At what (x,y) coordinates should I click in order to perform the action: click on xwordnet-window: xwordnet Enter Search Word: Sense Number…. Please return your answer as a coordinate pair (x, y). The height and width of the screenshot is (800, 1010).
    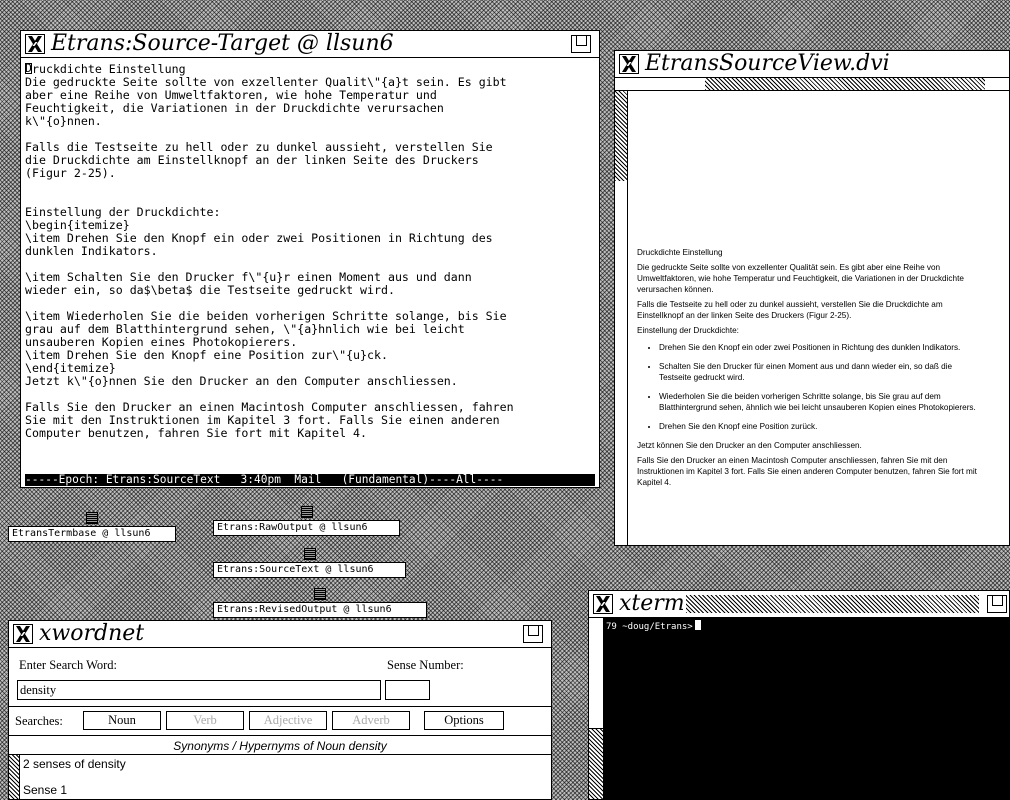
    Looking at the image, I should click on (280, 710).